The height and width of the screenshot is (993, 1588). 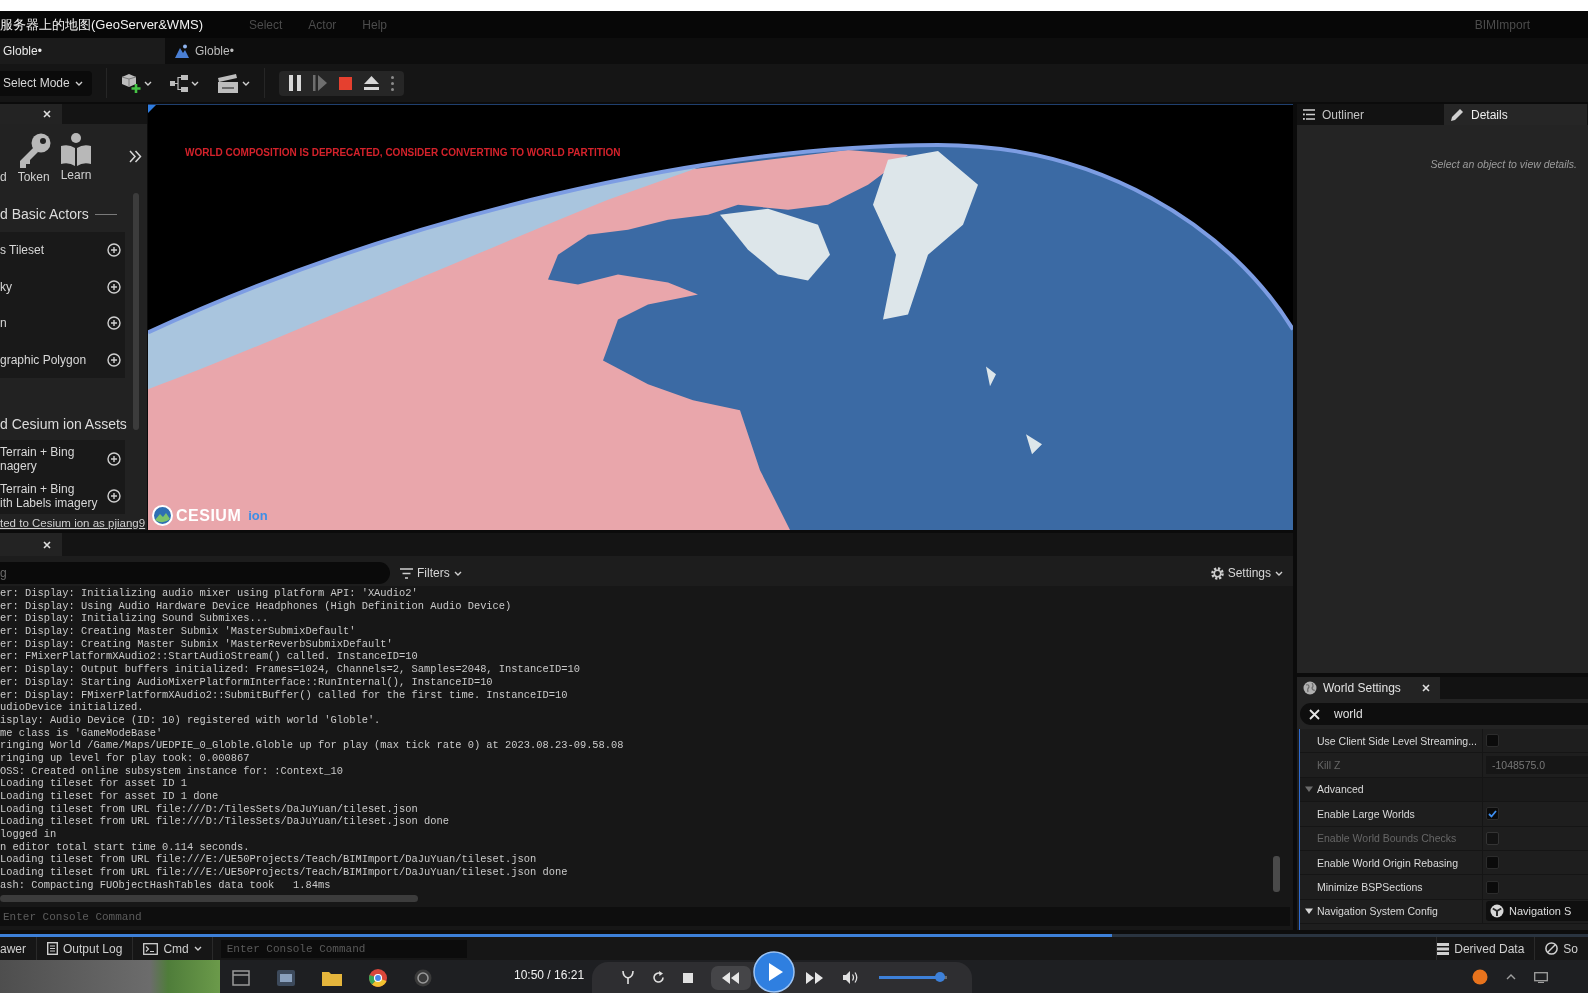 I want to click on eject-icon, so click(x=371, y=83).